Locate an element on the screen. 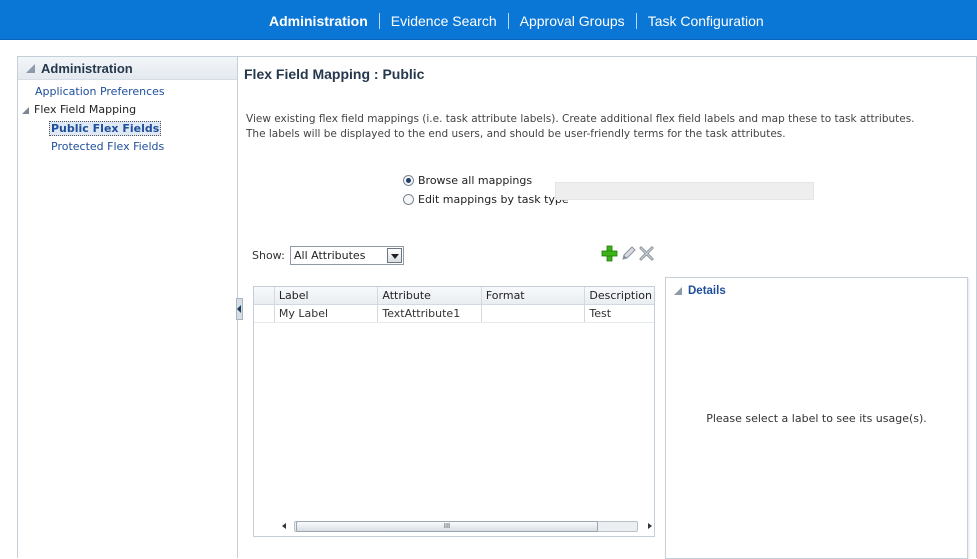  sidebar-item-protected-flex-fields: Protected Flex Fields is located at coordinates (107, 146).